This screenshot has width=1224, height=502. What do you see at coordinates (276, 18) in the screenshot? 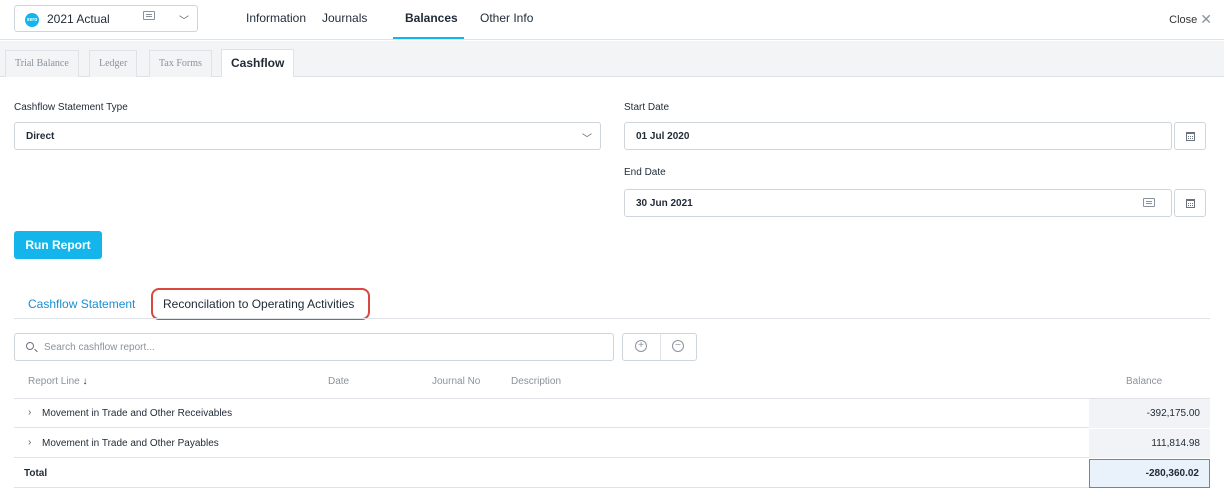
I see `nav-information: Information` at bounding box center [276, 18].